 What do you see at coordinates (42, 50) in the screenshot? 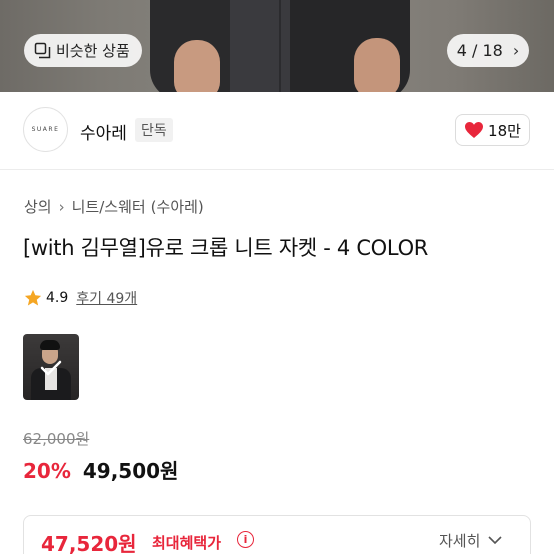
I see `similar-products-icon` at bounding box center [42, 50].